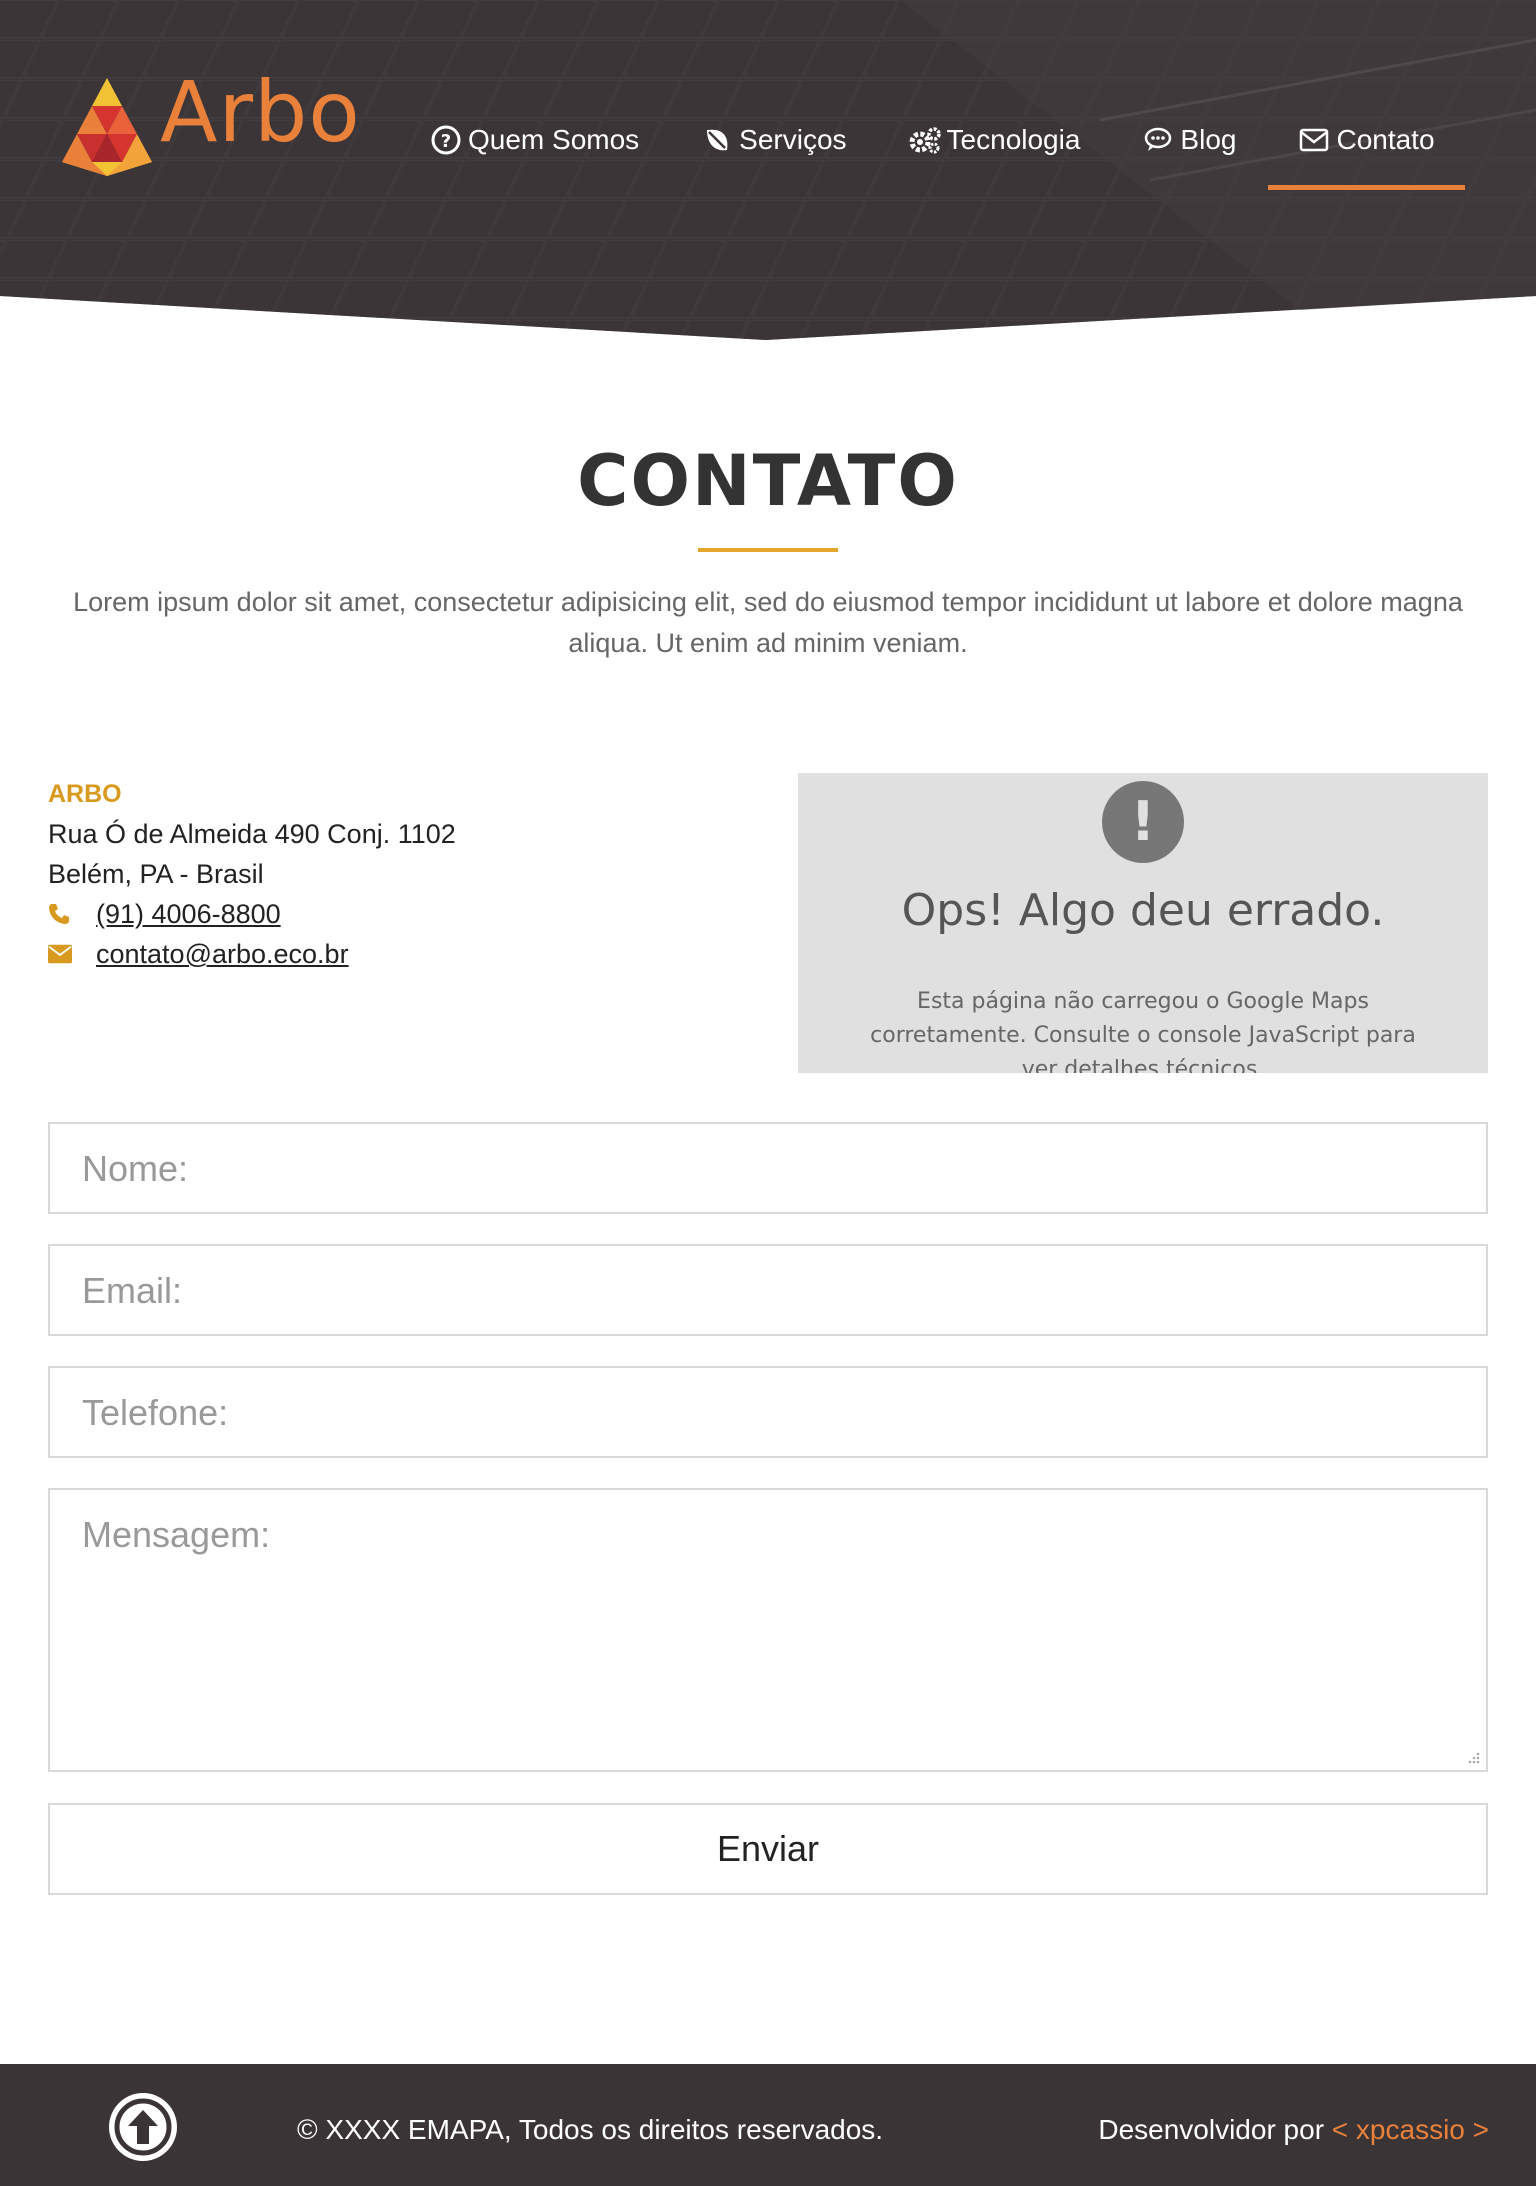 The height and width of the screenshot is (2186, 1536). I want to click on email-link: contato@arbo.eco.br, so click(222, 954).